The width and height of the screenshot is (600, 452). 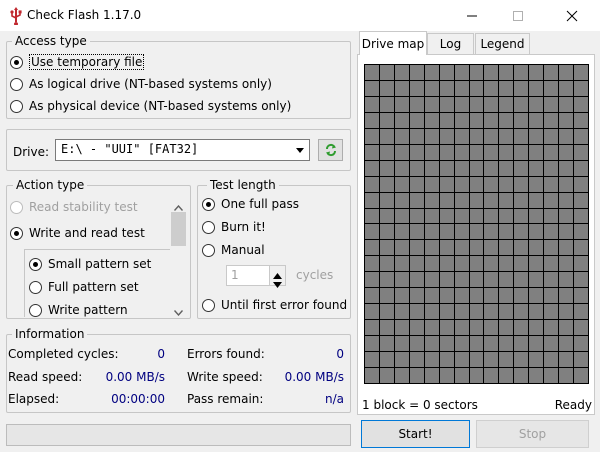 I want to click on write-pattern-option: Write pattern, so click(x=78, y=310).